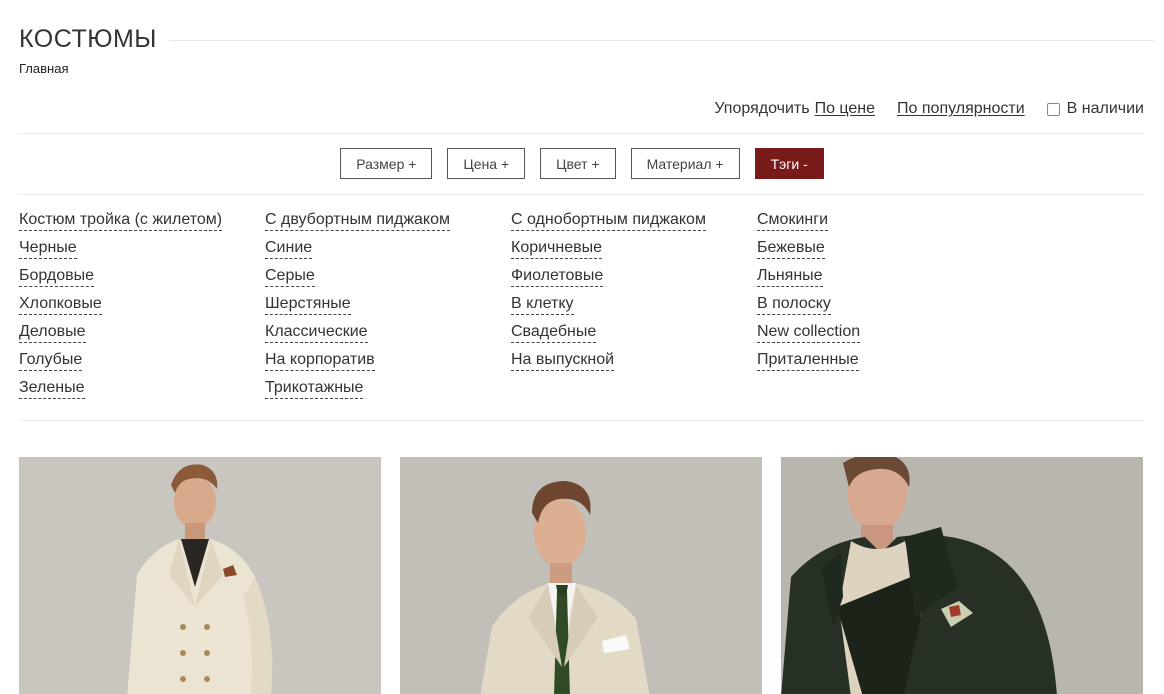 The image size is (1164, 694). What do you see at coordinates (388, 392) in the screenshot?
I see `tag-link: Трикотажные` at bounding box center [388, 392].